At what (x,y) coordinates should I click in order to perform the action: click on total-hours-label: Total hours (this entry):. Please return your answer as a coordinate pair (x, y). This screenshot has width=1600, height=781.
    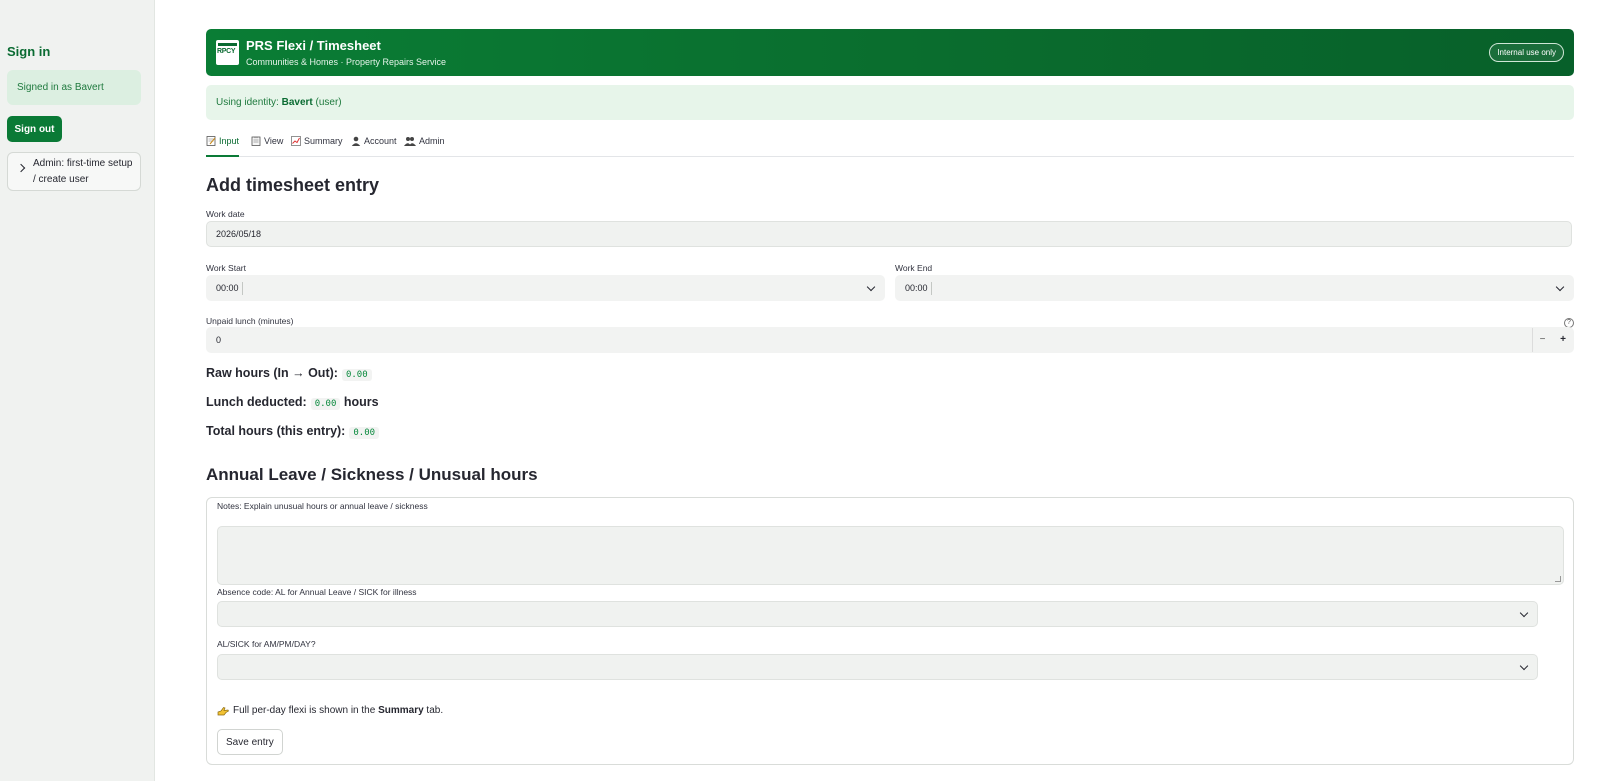
    Looking at the image, I should click on (276, 431).